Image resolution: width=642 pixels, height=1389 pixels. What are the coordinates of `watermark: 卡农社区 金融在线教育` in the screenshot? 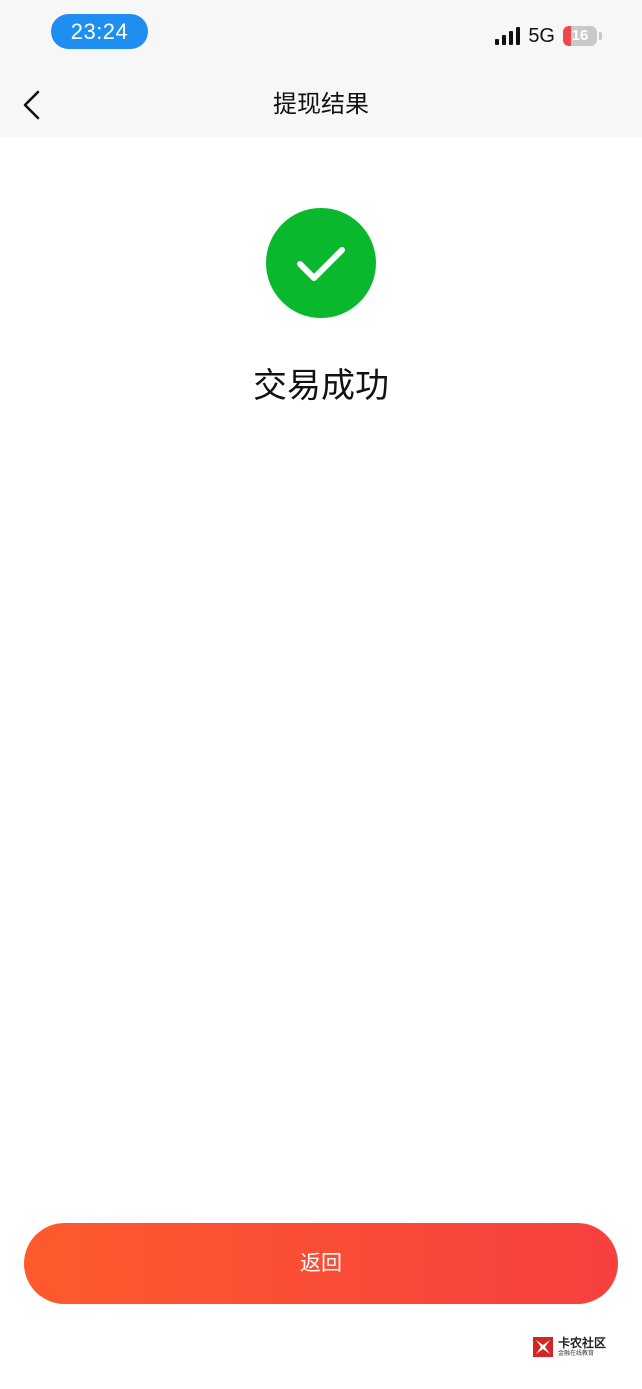 It's located at (569, 1347).